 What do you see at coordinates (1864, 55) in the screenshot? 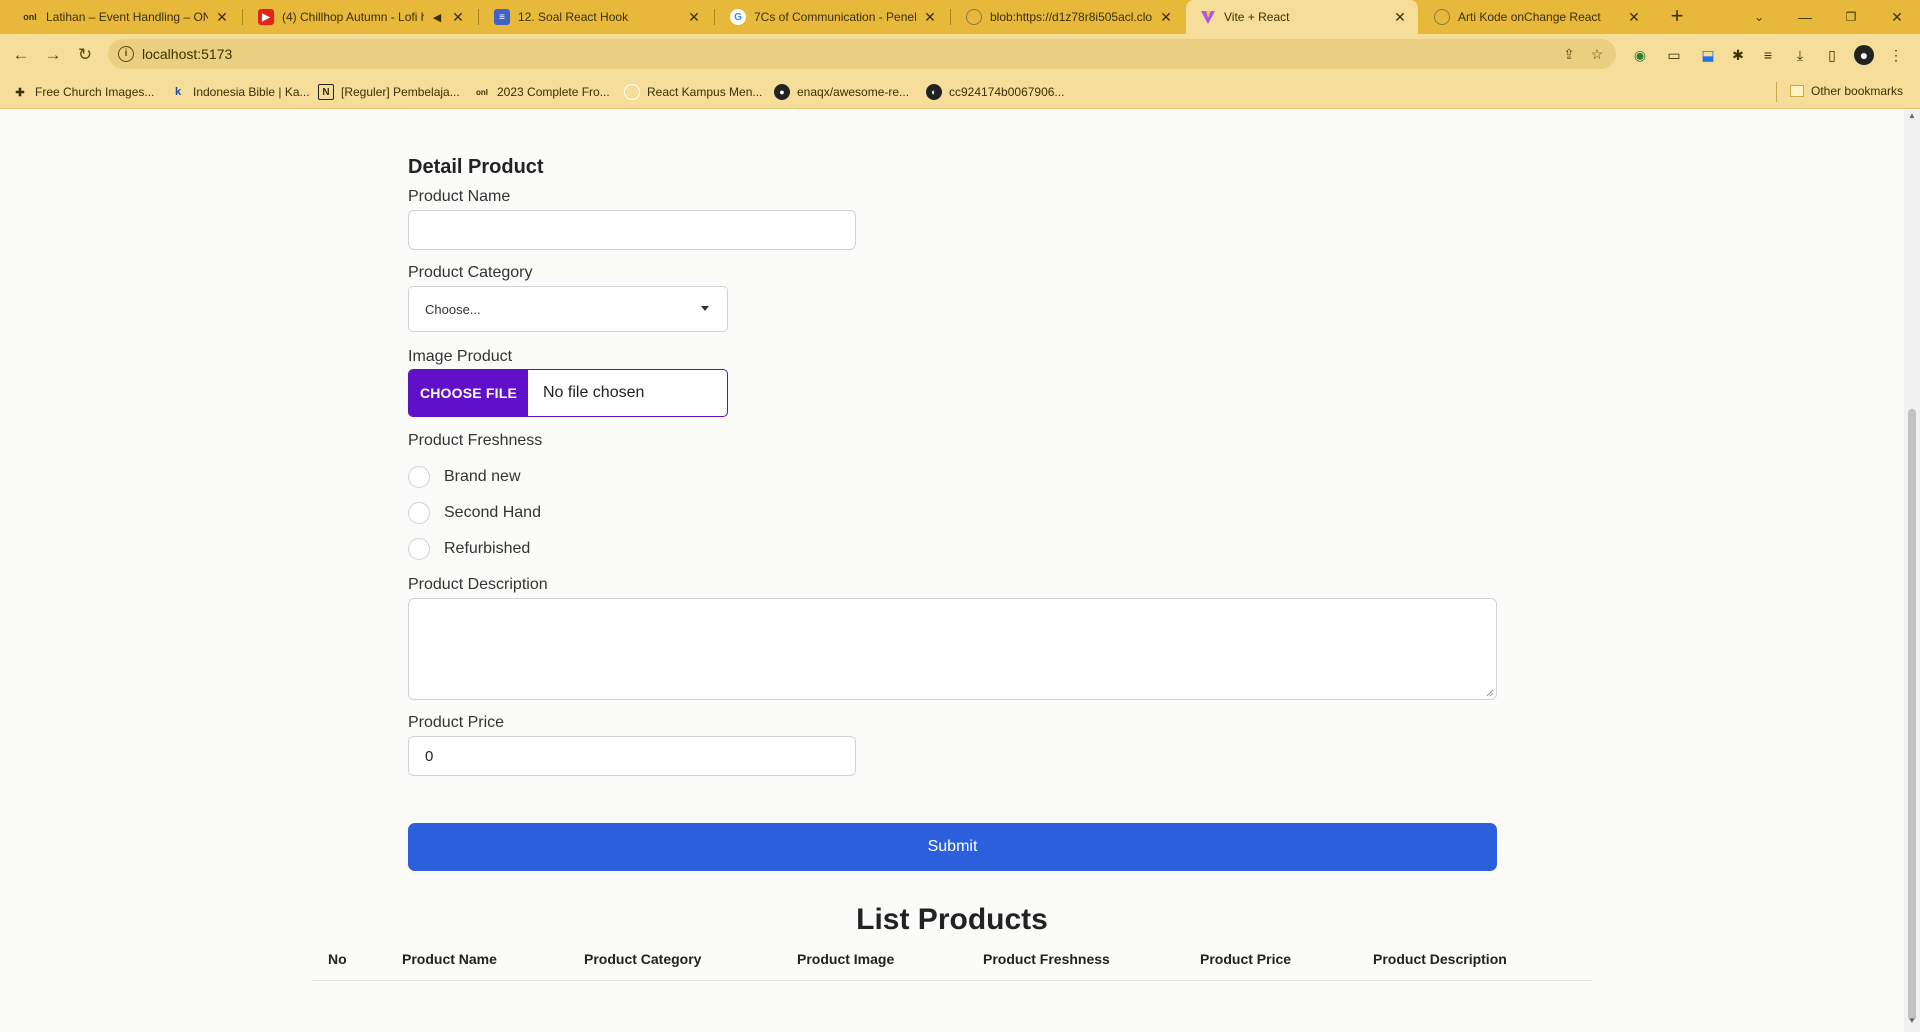
I see `profile-avatar-icon: ●` at bounding box center [1864, 55].